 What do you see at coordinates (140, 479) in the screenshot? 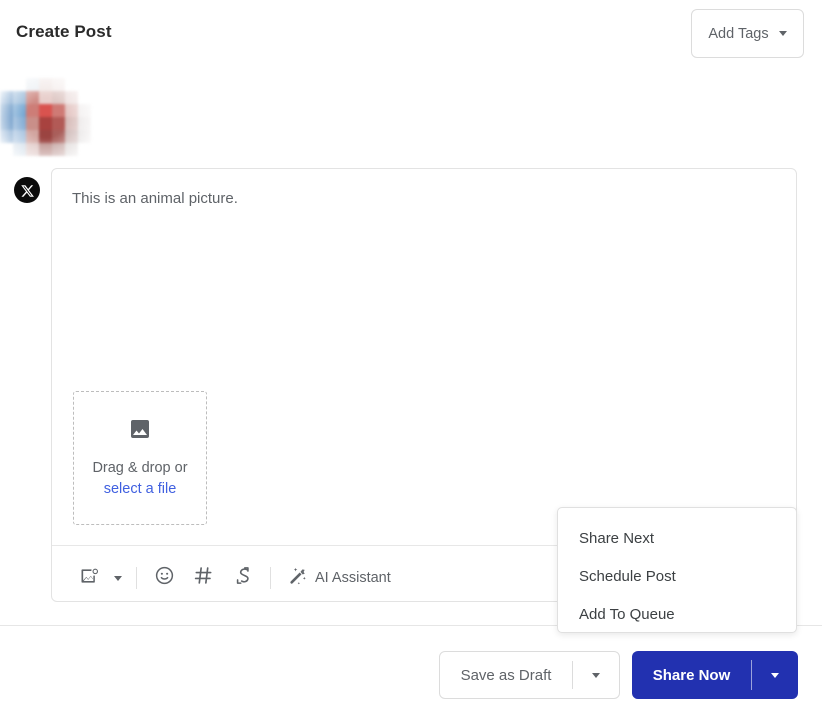
I see `dropzone-text: Drag & drop or select a file` at bounding box center [140, 479].